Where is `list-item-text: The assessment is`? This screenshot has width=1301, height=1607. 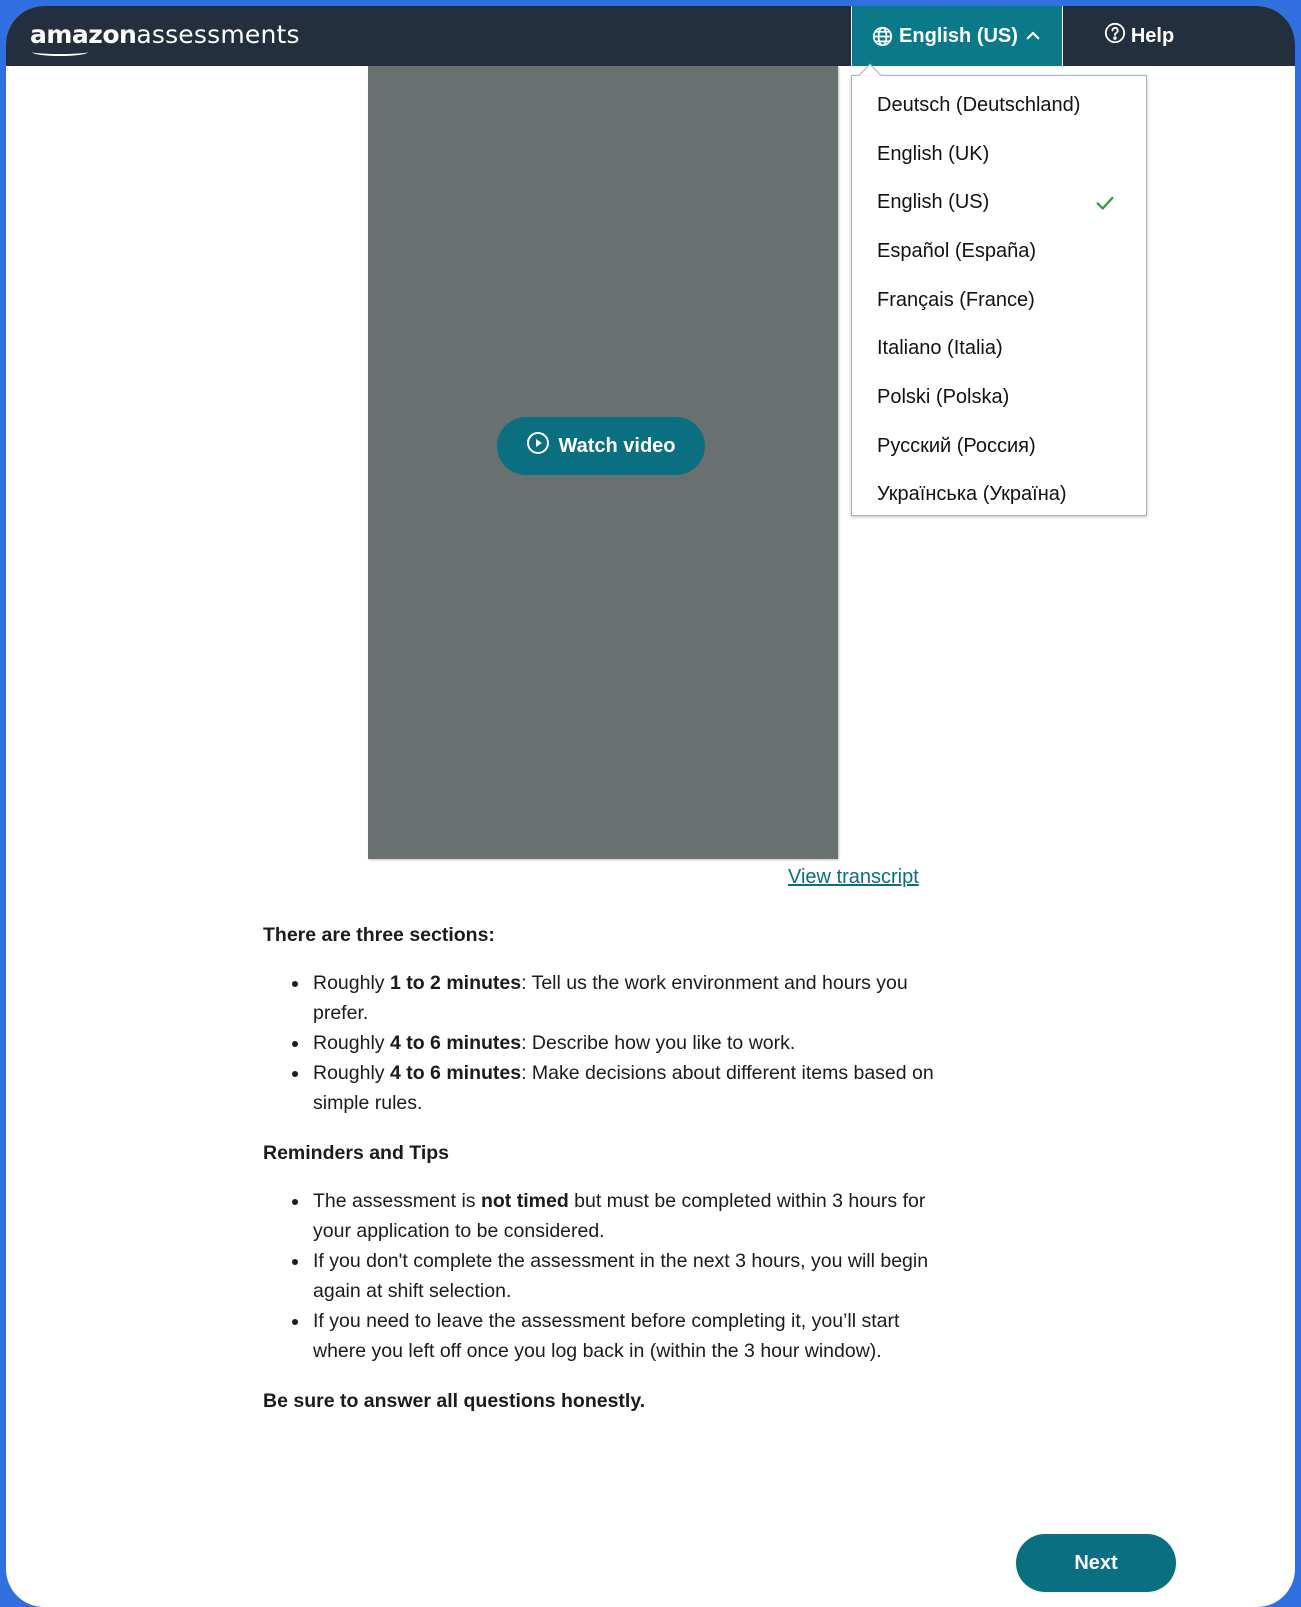
list-item-text: The assessment is is located at coordinates (397, 1201).